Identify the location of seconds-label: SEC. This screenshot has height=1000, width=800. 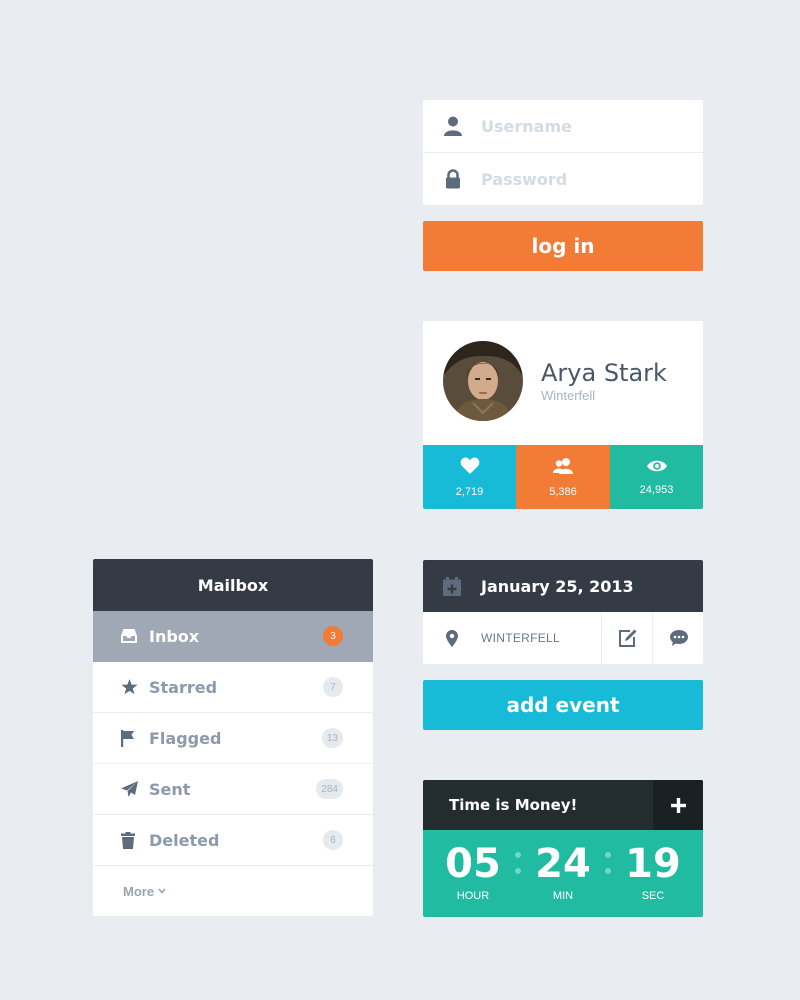
(653, 896).